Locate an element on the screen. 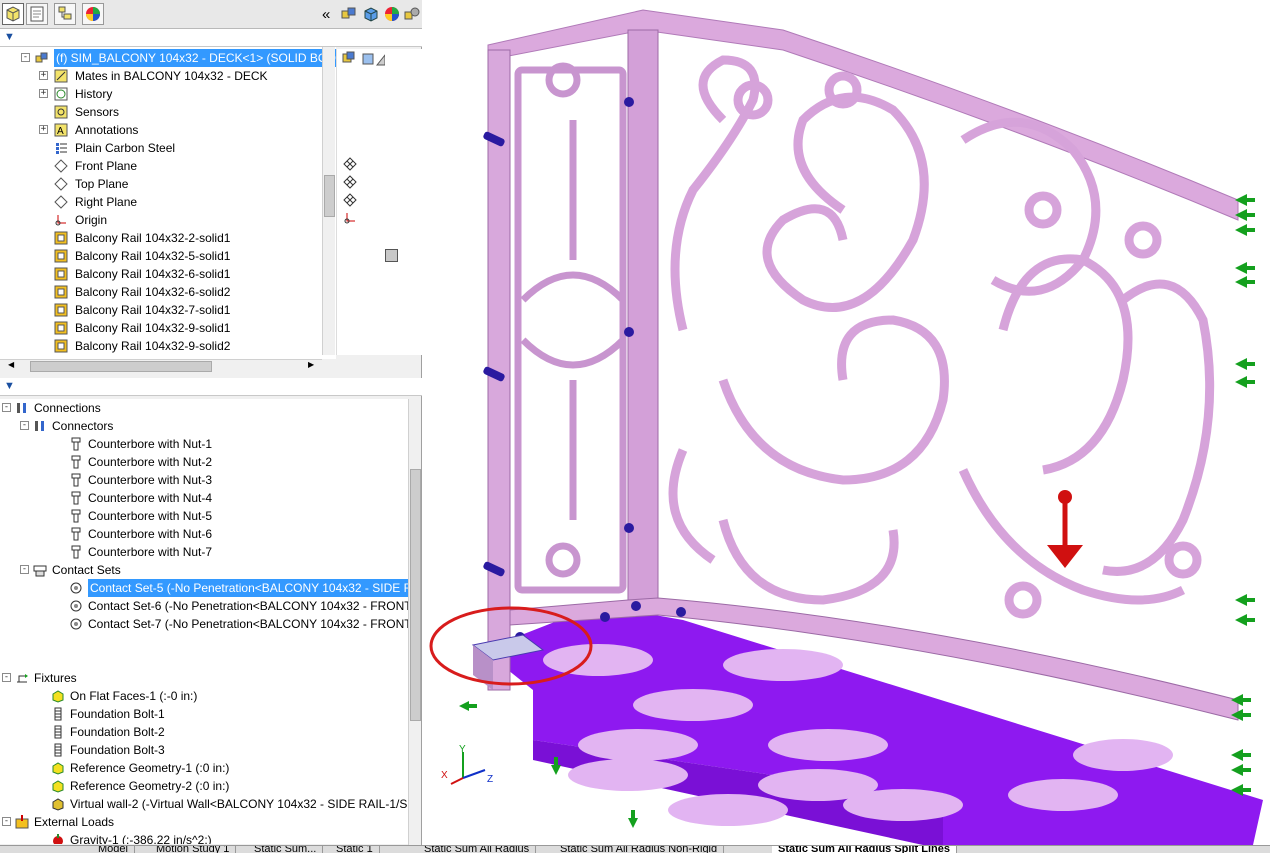  feature-tree-hscrollbar: ◀ ▶ is located at coordinates (161, 365).